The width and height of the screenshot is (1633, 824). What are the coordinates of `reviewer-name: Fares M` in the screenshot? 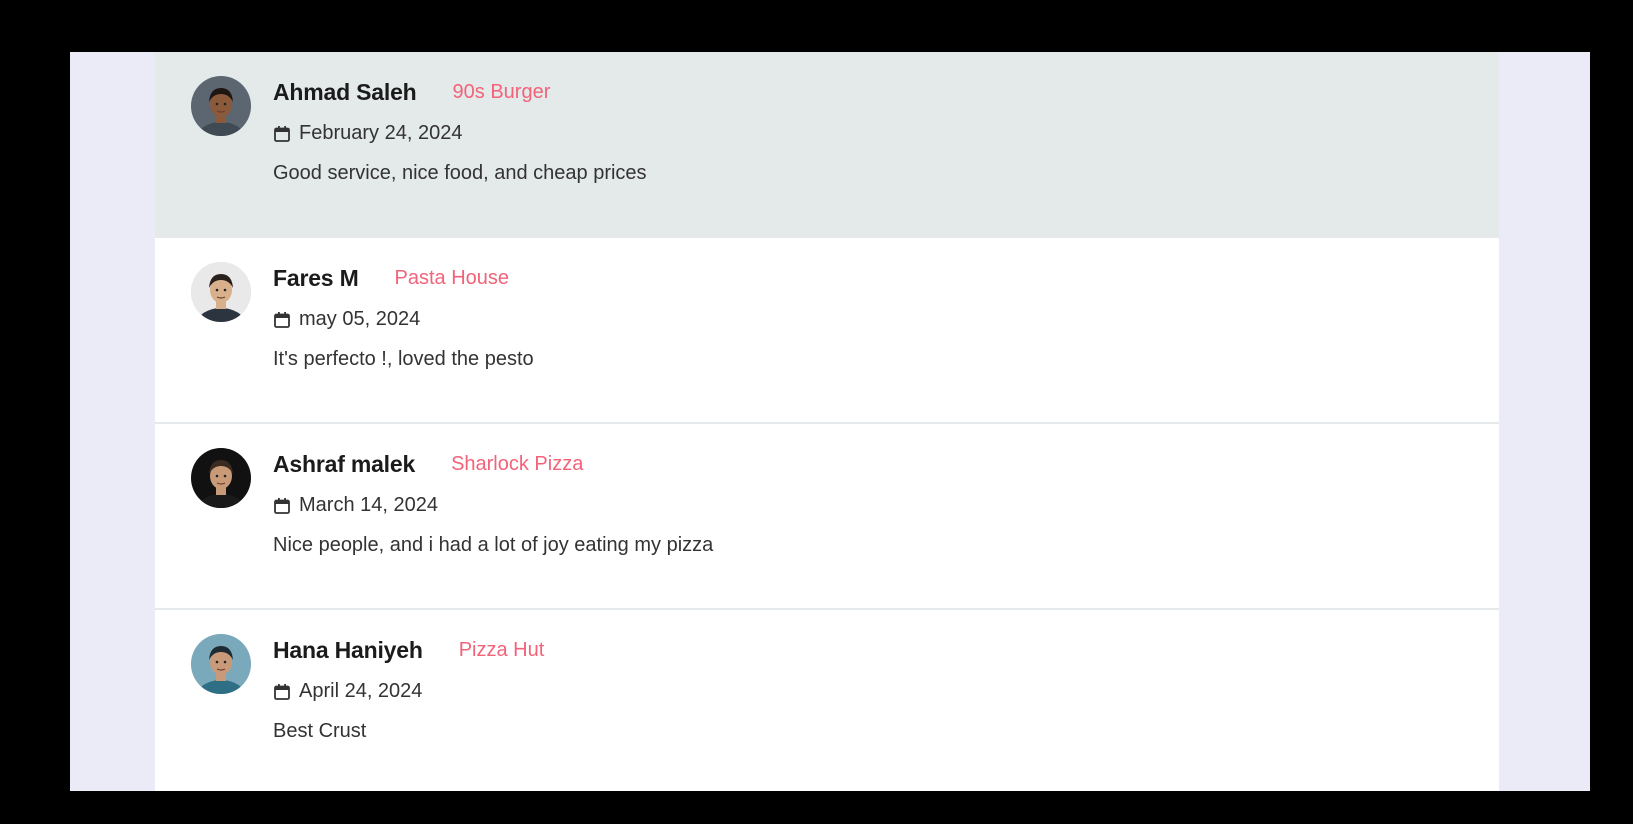 It's located at (316, 277).